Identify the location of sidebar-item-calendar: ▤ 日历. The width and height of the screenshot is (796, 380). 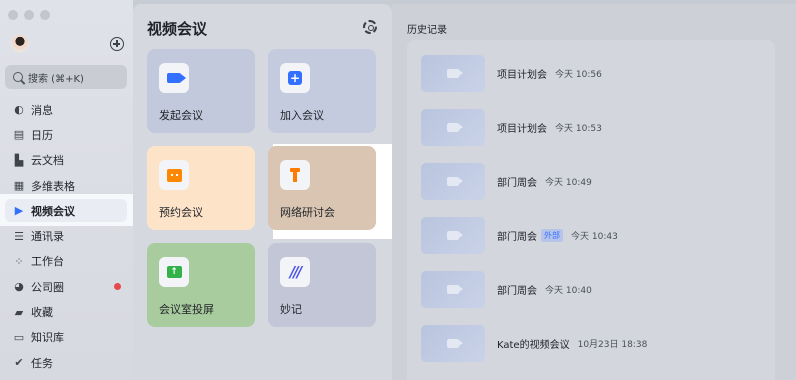
(66, 134).